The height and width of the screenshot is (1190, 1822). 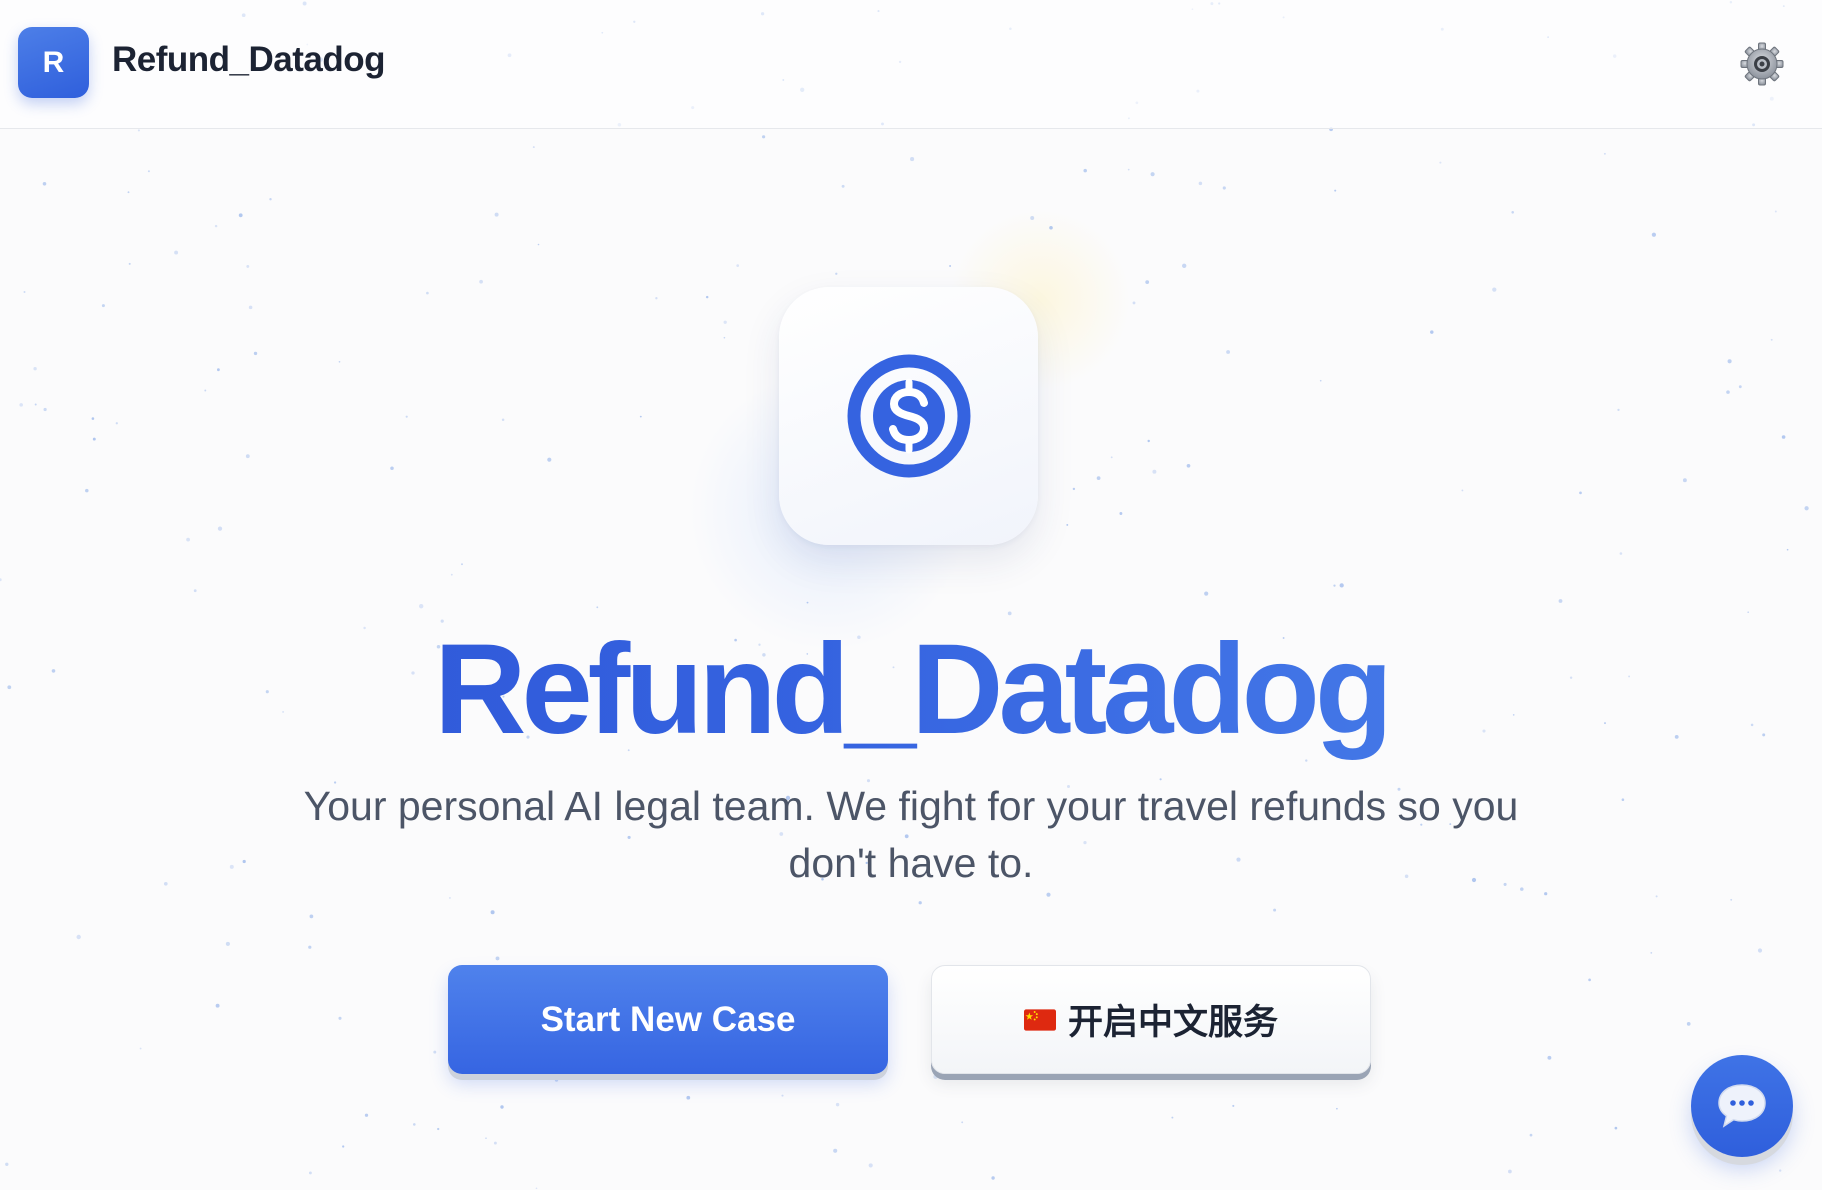 I want to click on top-header: R Refund_Datadog, so click(x=911, y=64).